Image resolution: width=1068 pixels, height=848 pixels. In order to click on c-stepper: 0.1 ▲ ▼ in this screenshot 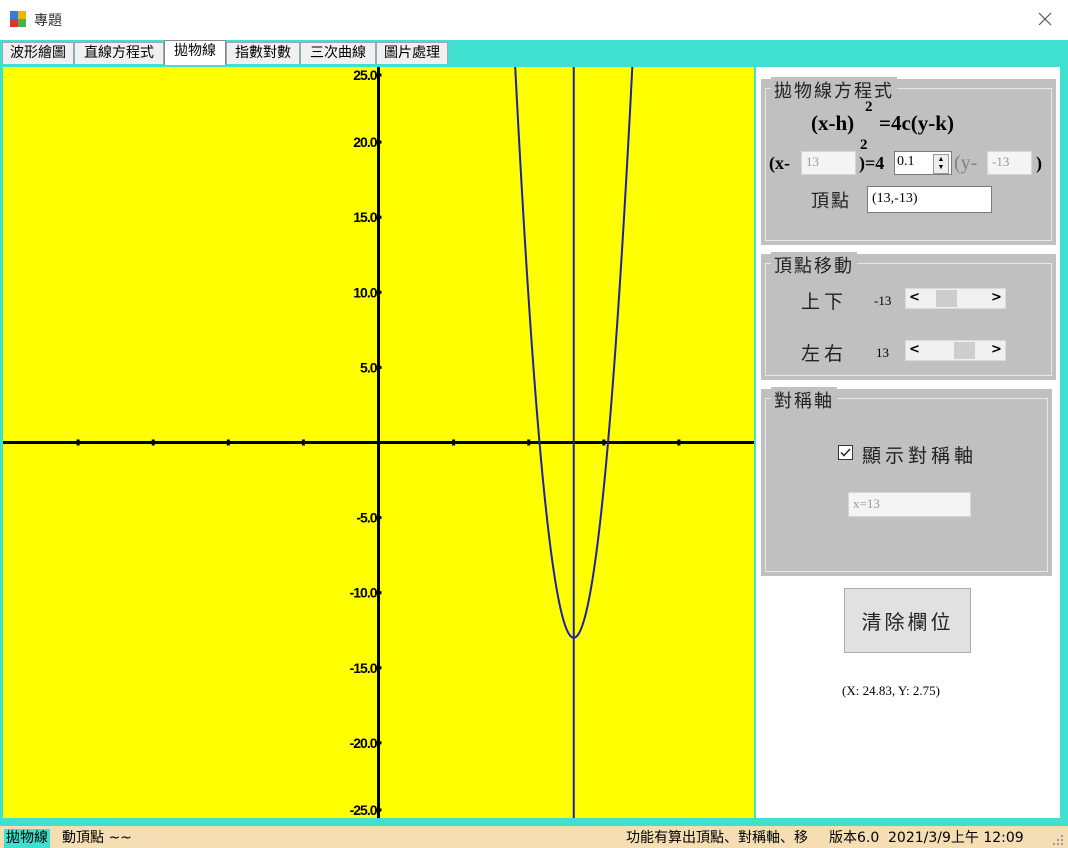, I will do `click(923, 163)`.